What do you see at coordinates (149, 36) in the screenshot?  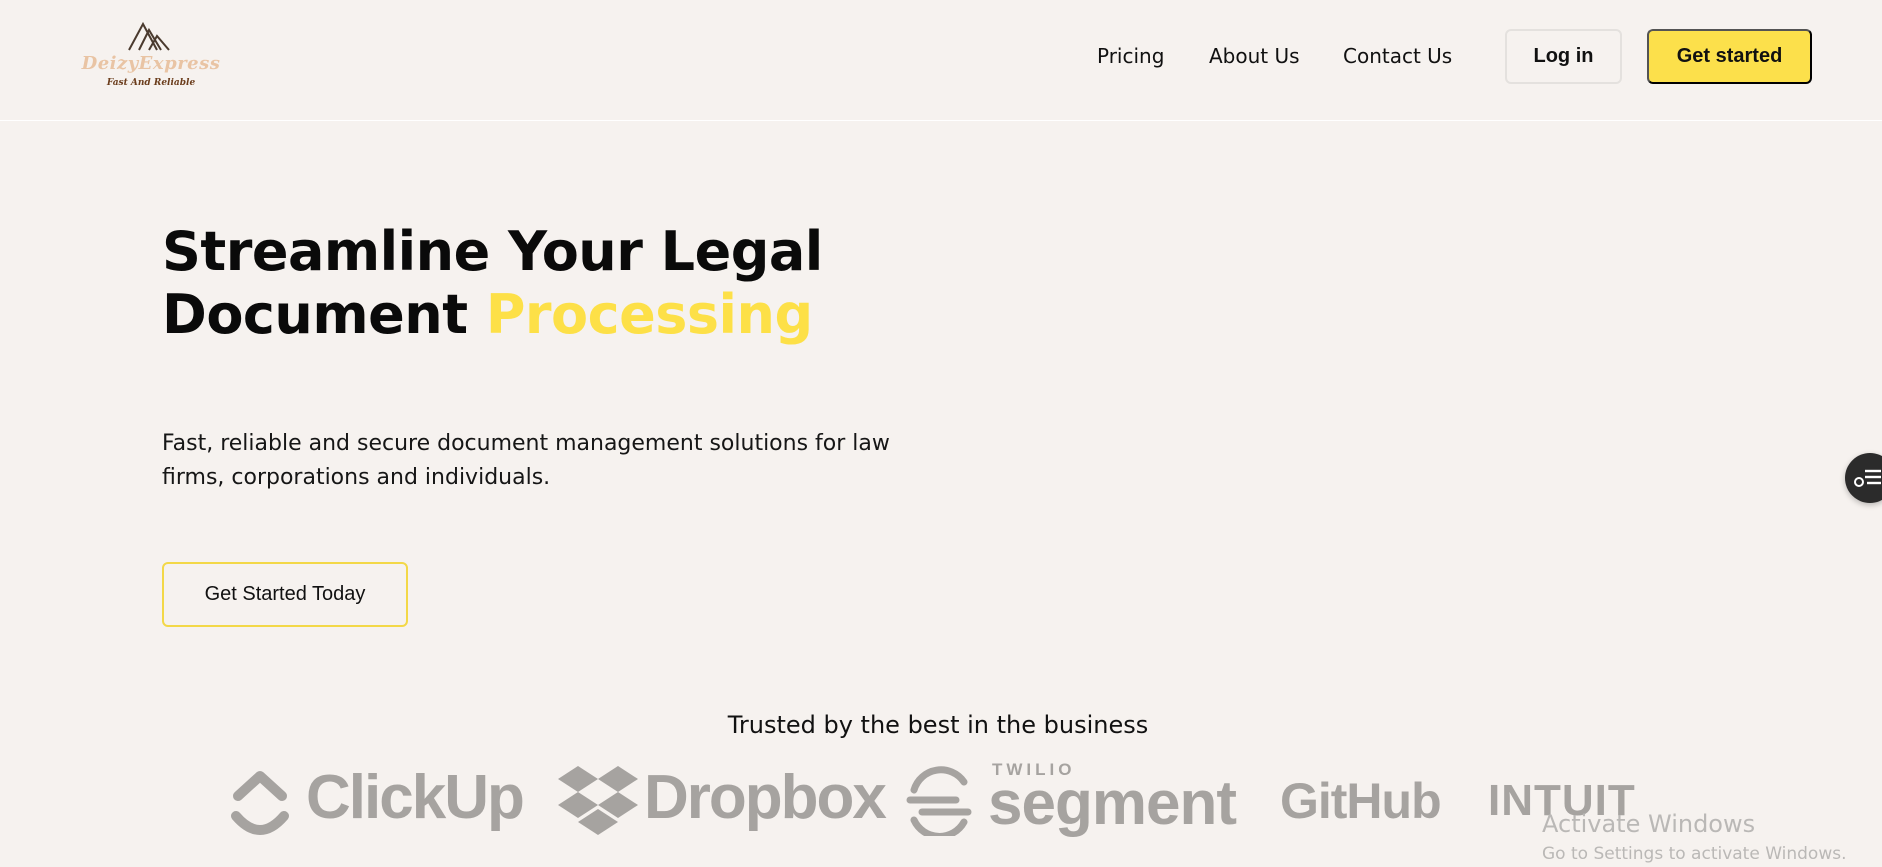 I see `mountain-logo-icon` at bounding box center [149, 36].